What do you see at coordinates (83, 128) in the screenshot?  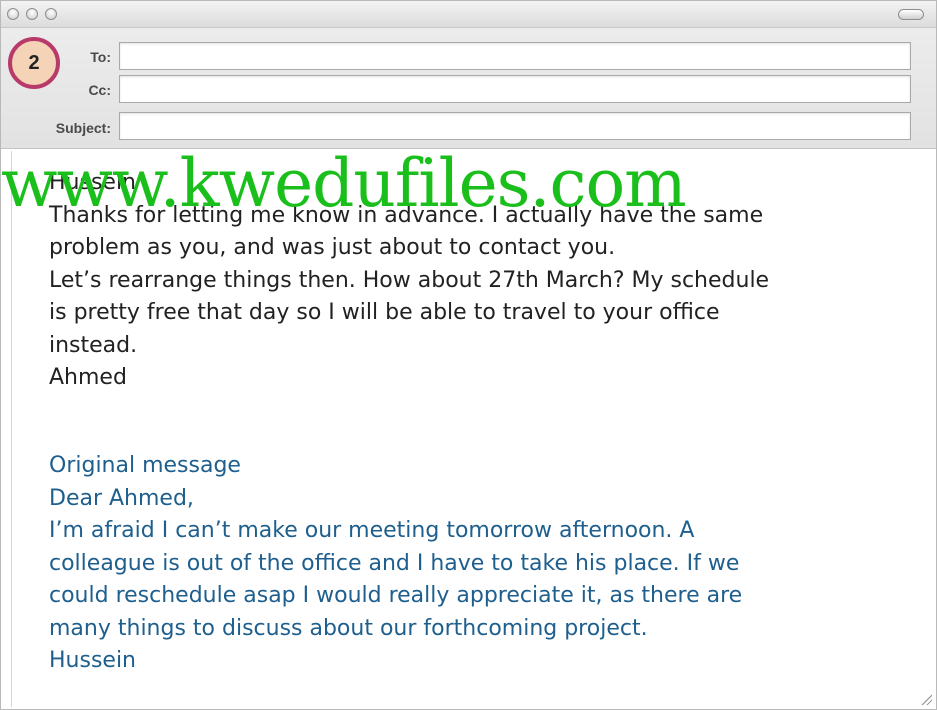 I see `subject-label: Subject:` at bounding box center [83, 128].